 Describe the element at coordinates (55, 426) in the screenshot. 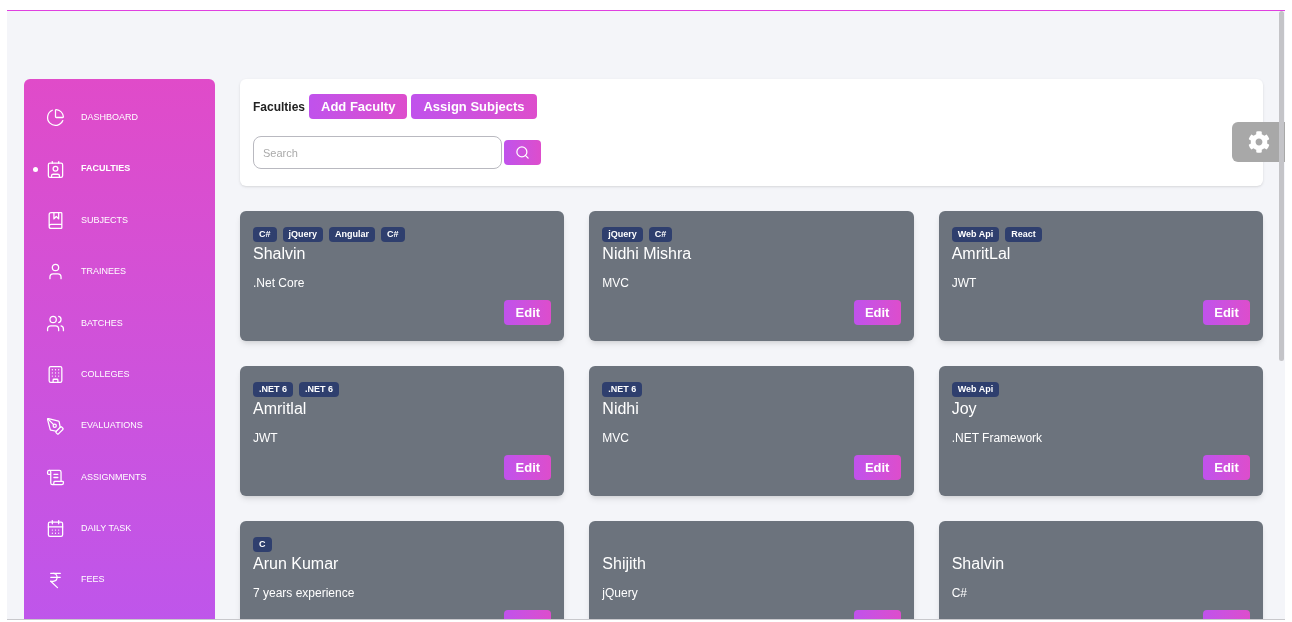

I see `pen-icon` at that location.